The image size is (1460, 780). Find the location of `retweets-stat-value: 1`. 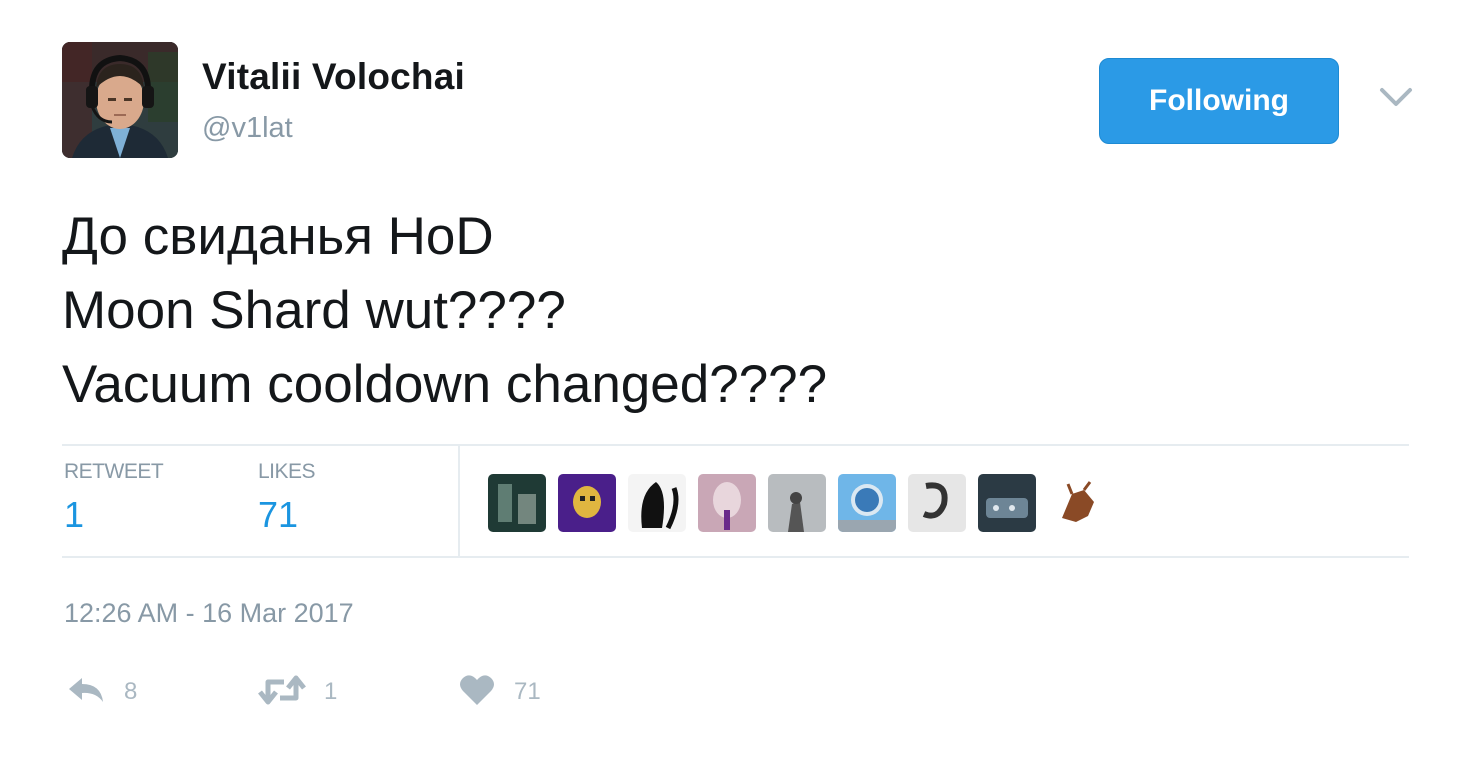

retweets-stat-value: 1 is located at coordinates (74, 514).